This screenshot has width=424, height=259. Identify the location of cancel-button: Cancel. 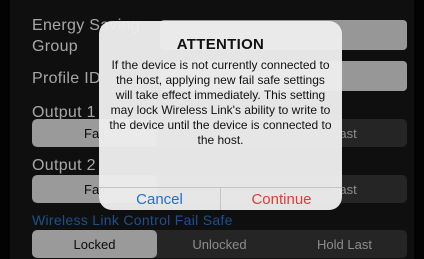
(159, 199).